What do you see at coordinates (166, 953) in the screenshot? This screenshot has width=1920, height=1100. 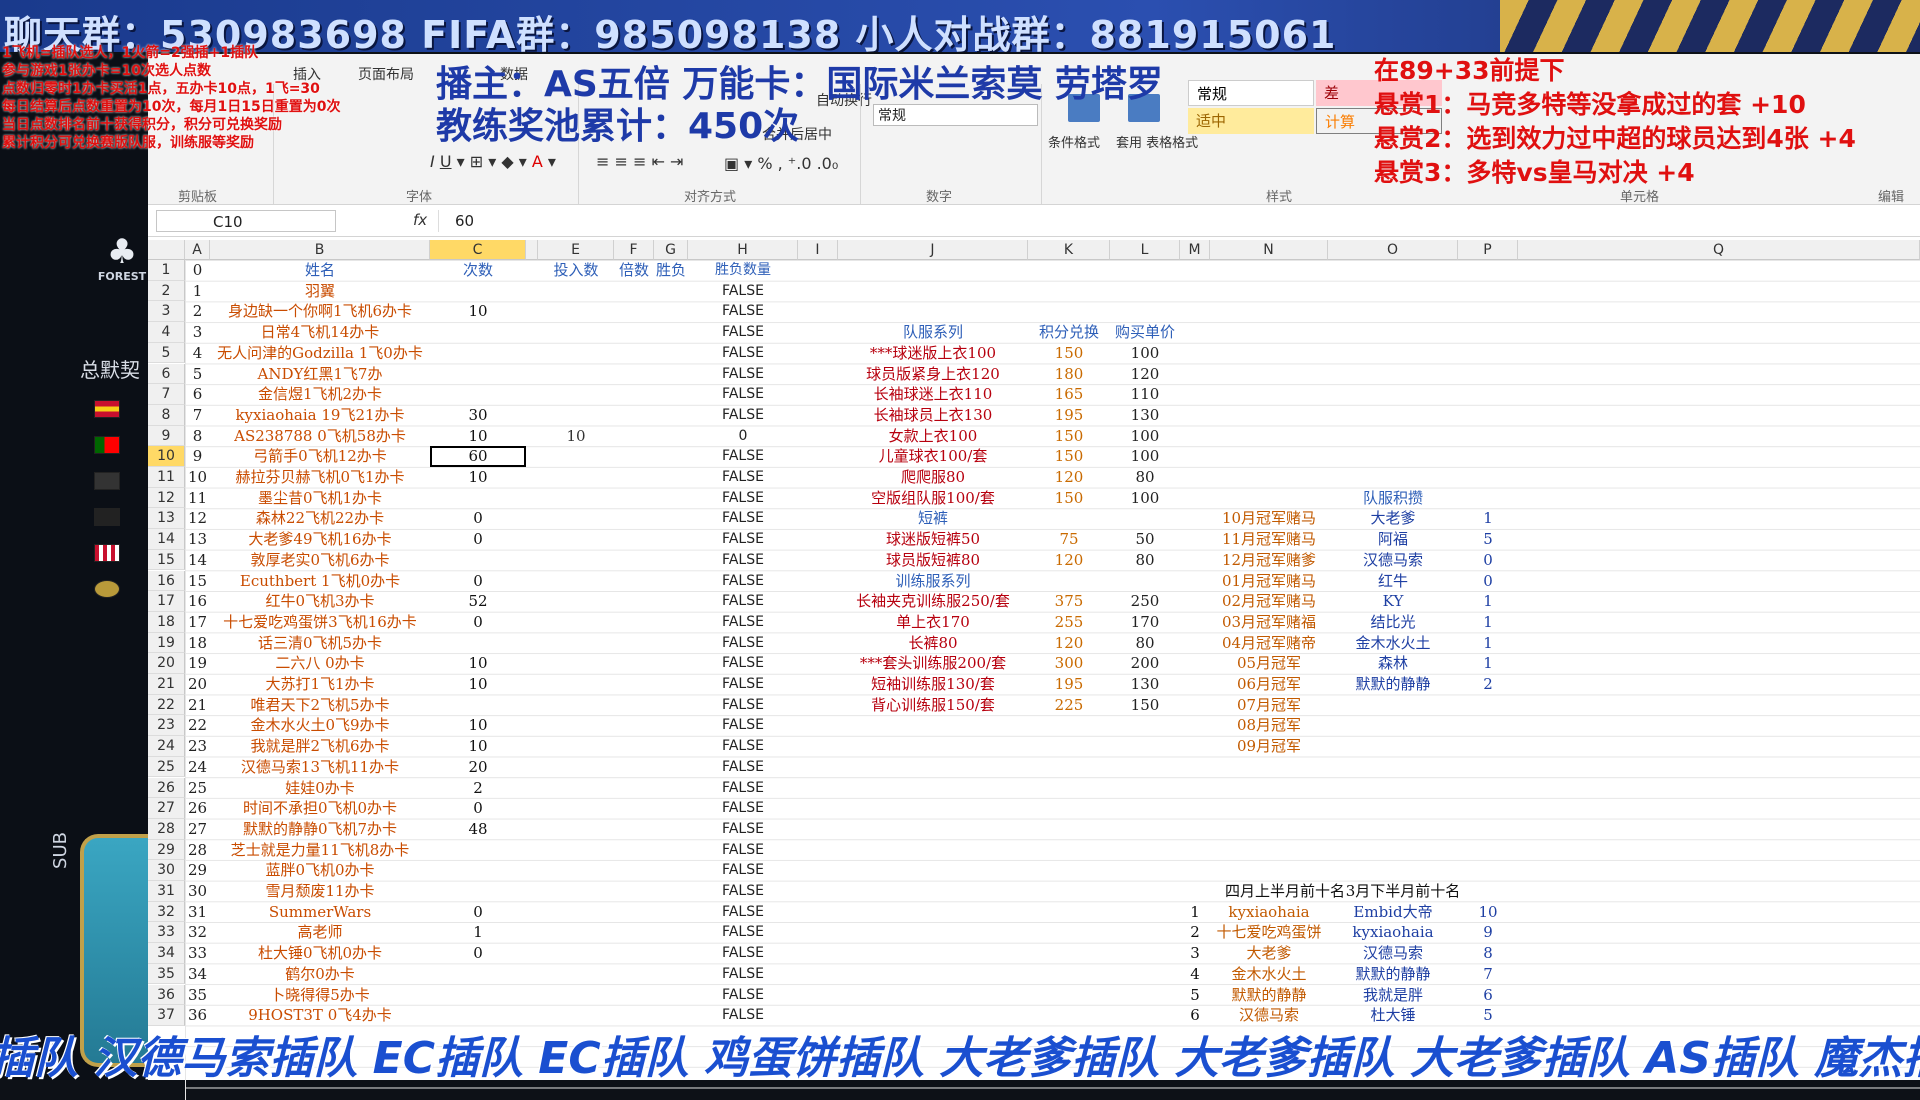 I see `row-number: 34` at bounding box center [166, 953].